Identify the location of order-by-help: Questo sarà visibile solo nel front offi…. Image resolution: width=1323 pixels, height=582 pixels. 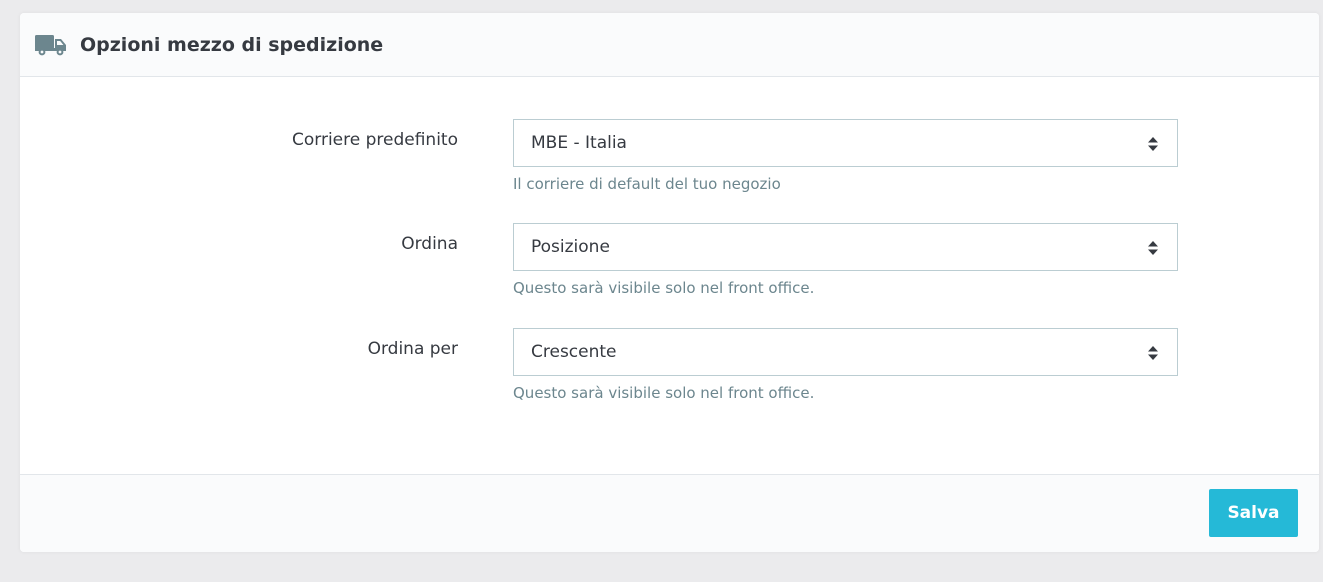
(664, 393).